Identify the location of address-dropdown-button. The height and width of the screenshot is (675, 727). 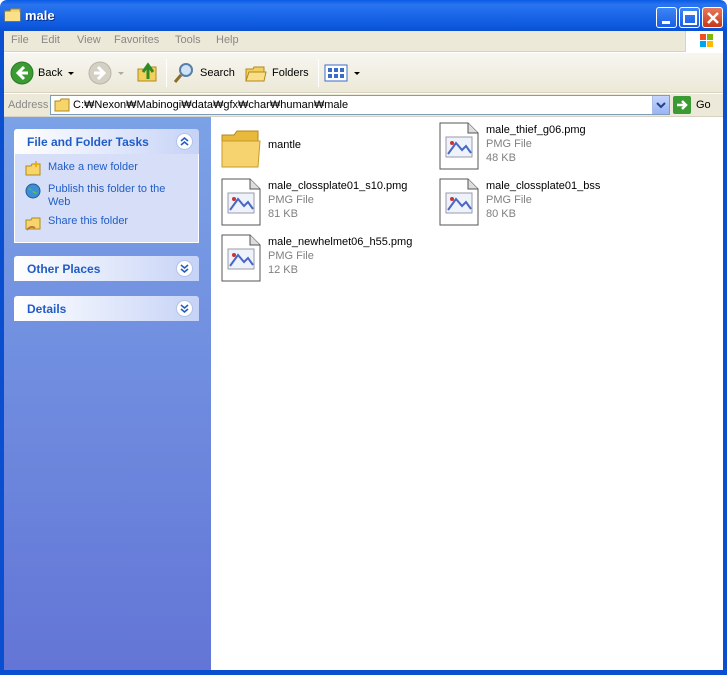
(660, 105).